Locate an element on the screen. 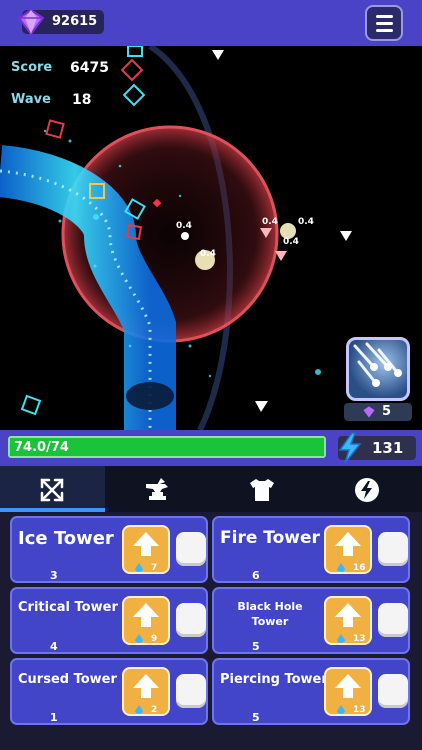  tower-card-piercing: Piercing Tower 5 13 is located at coordinates (311, 691).